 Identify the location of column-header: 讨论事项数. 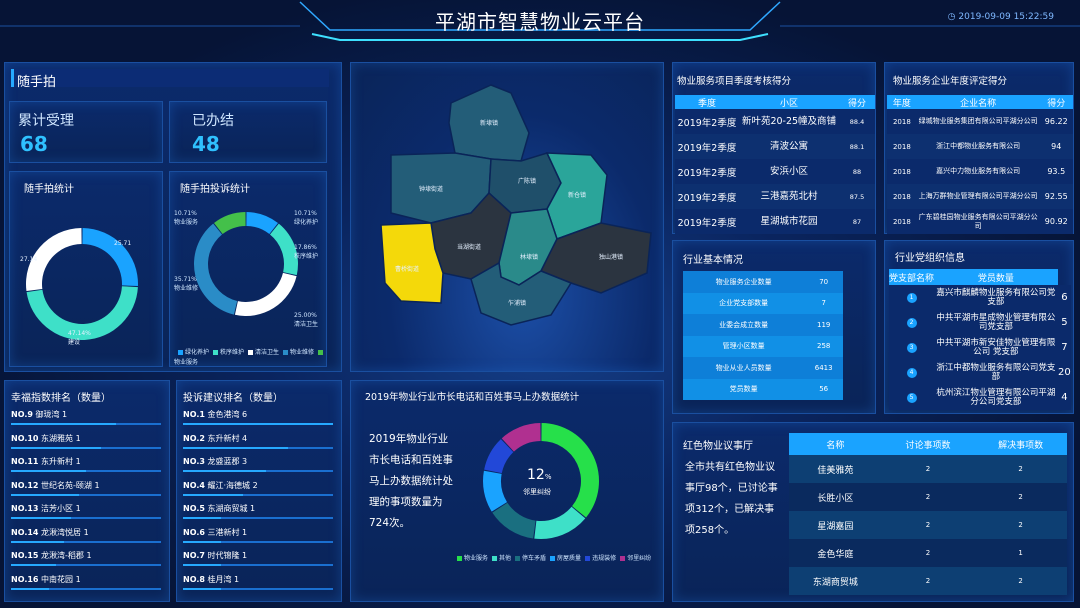
(928, 444).